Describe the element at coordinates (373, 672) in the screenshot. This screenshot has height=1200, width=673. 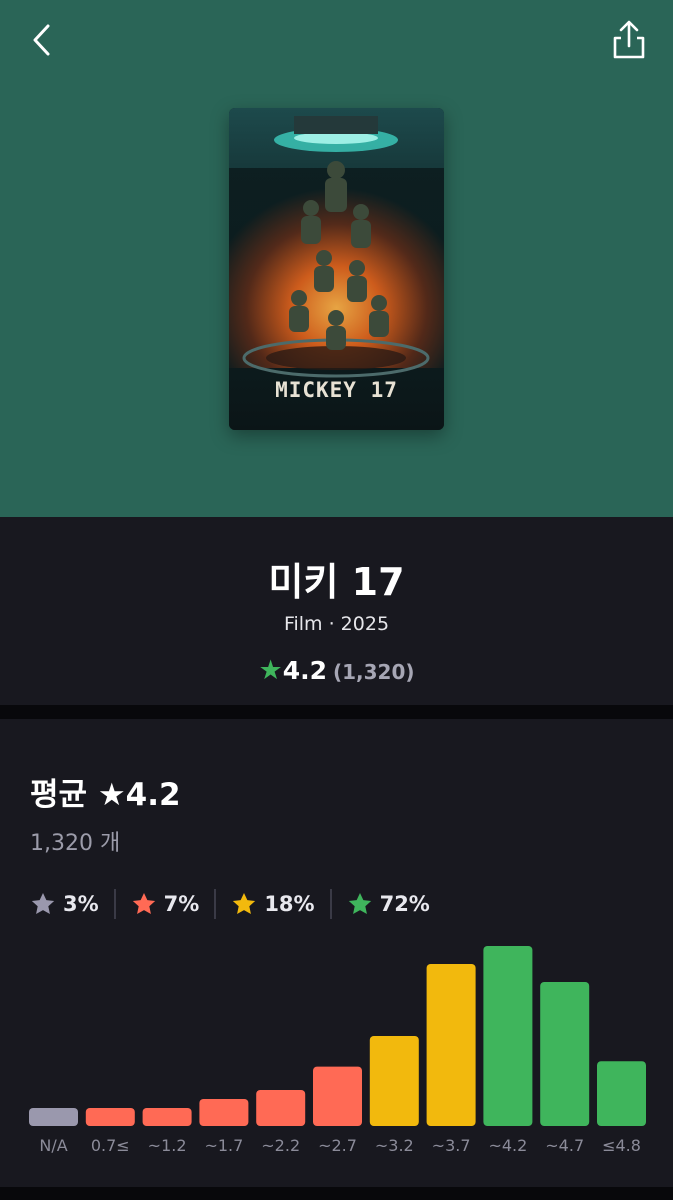
I see `rating-count: (1,320)` at that location.